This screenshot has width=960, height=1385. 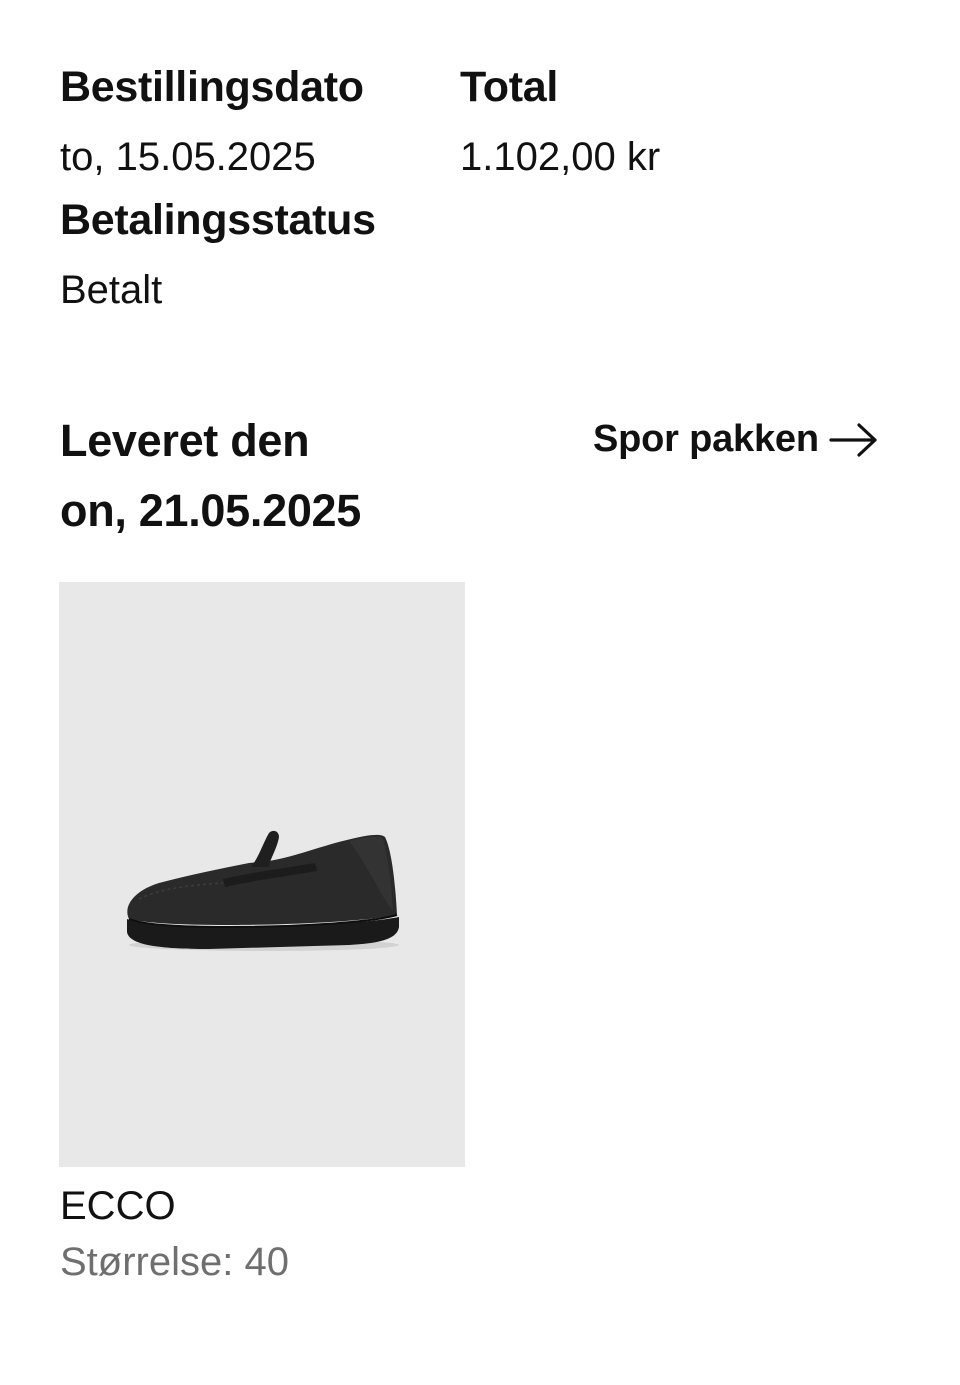 I want to click on arrow-right-icon, so click(x=854, y=440).